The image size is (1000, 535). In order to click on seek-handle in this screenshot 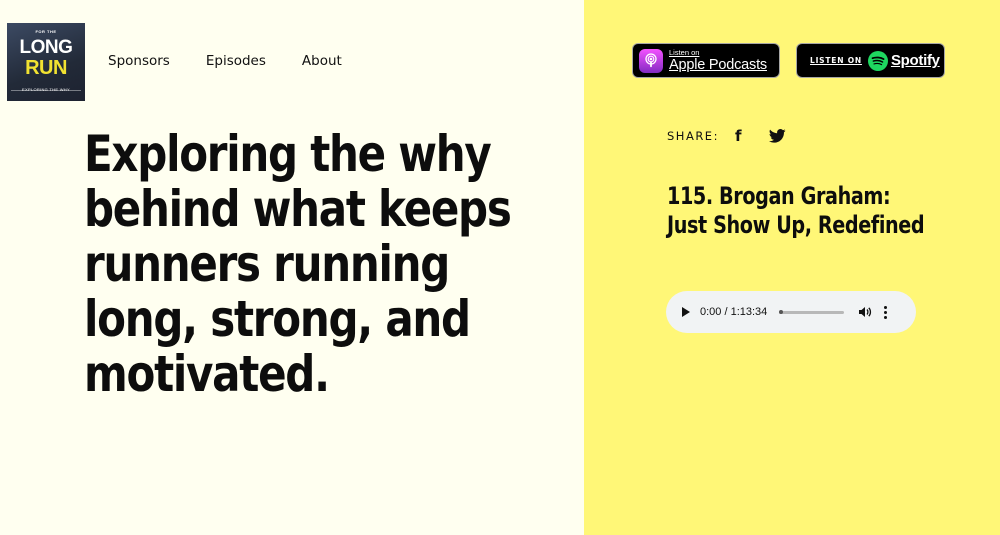, I will do `click(781, 311)`.